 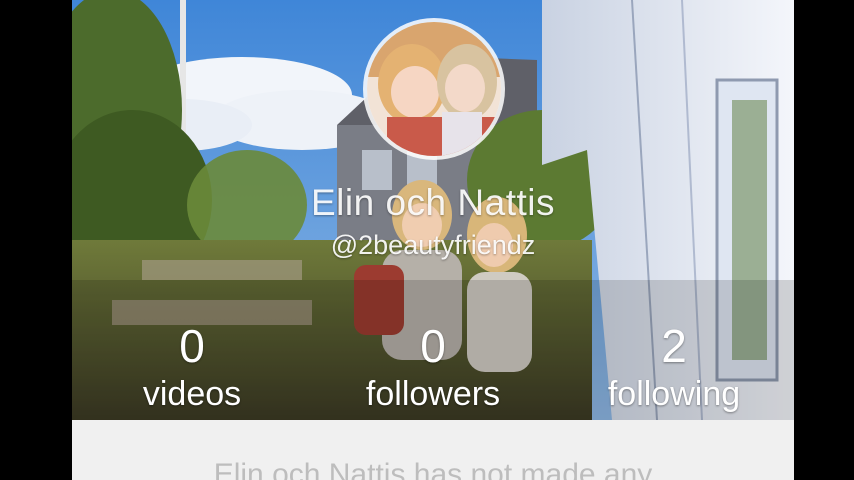 I want to click on profile-username: @2beautyfriendz, so click(x=433, y=245).